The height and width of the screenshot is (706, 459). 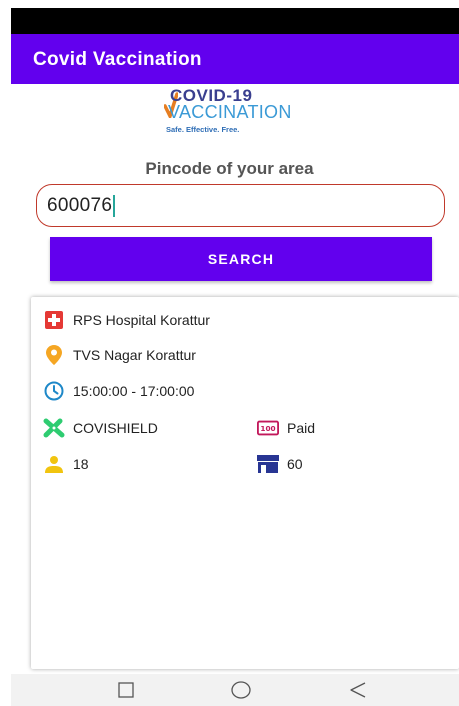 What do you see at coordinates (229, 168) in the screenshot?
I see `pincode-label: Pincode of your area` at bounding box center [229, 168].